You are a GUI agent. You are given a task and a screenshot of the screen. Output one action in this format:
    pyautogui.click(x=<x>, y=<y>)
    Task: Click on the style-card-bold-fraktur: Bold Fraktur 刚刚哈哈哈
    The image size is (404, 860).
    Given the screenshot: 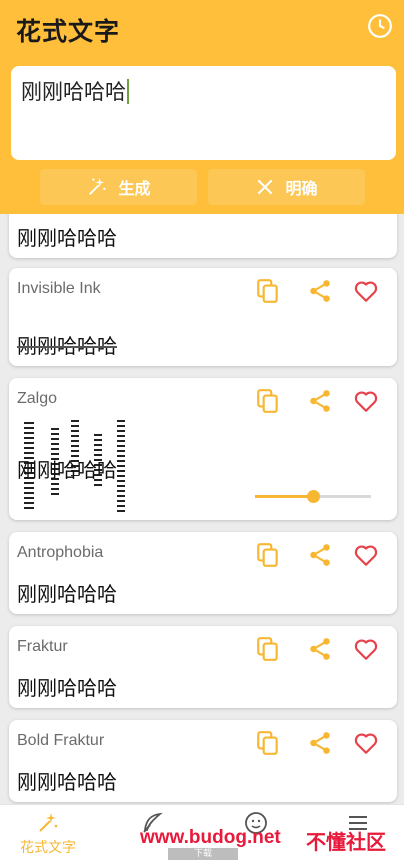 What is the action you would take?
    pyautogui.click(x=203, y=761)
    